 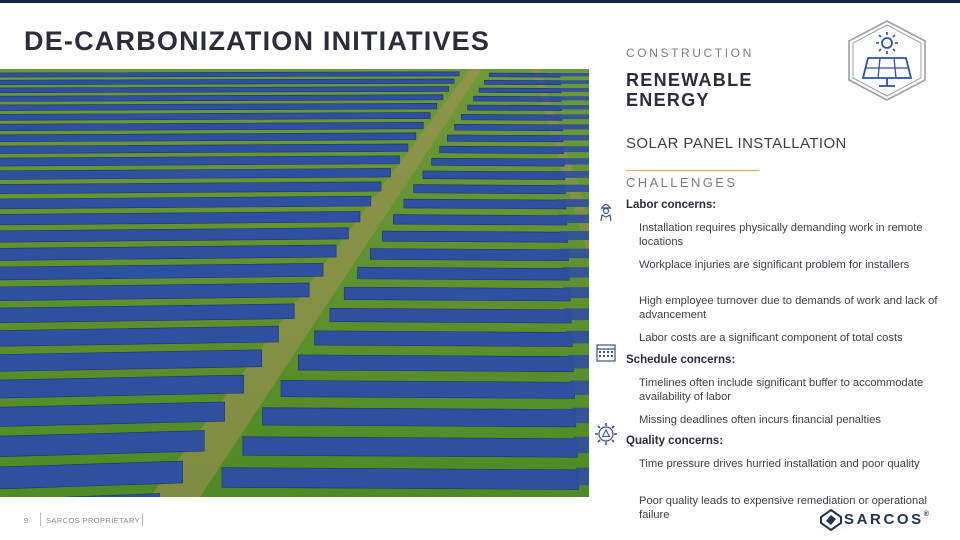 I want to click on accent-divider, so click(x=692, y=170).